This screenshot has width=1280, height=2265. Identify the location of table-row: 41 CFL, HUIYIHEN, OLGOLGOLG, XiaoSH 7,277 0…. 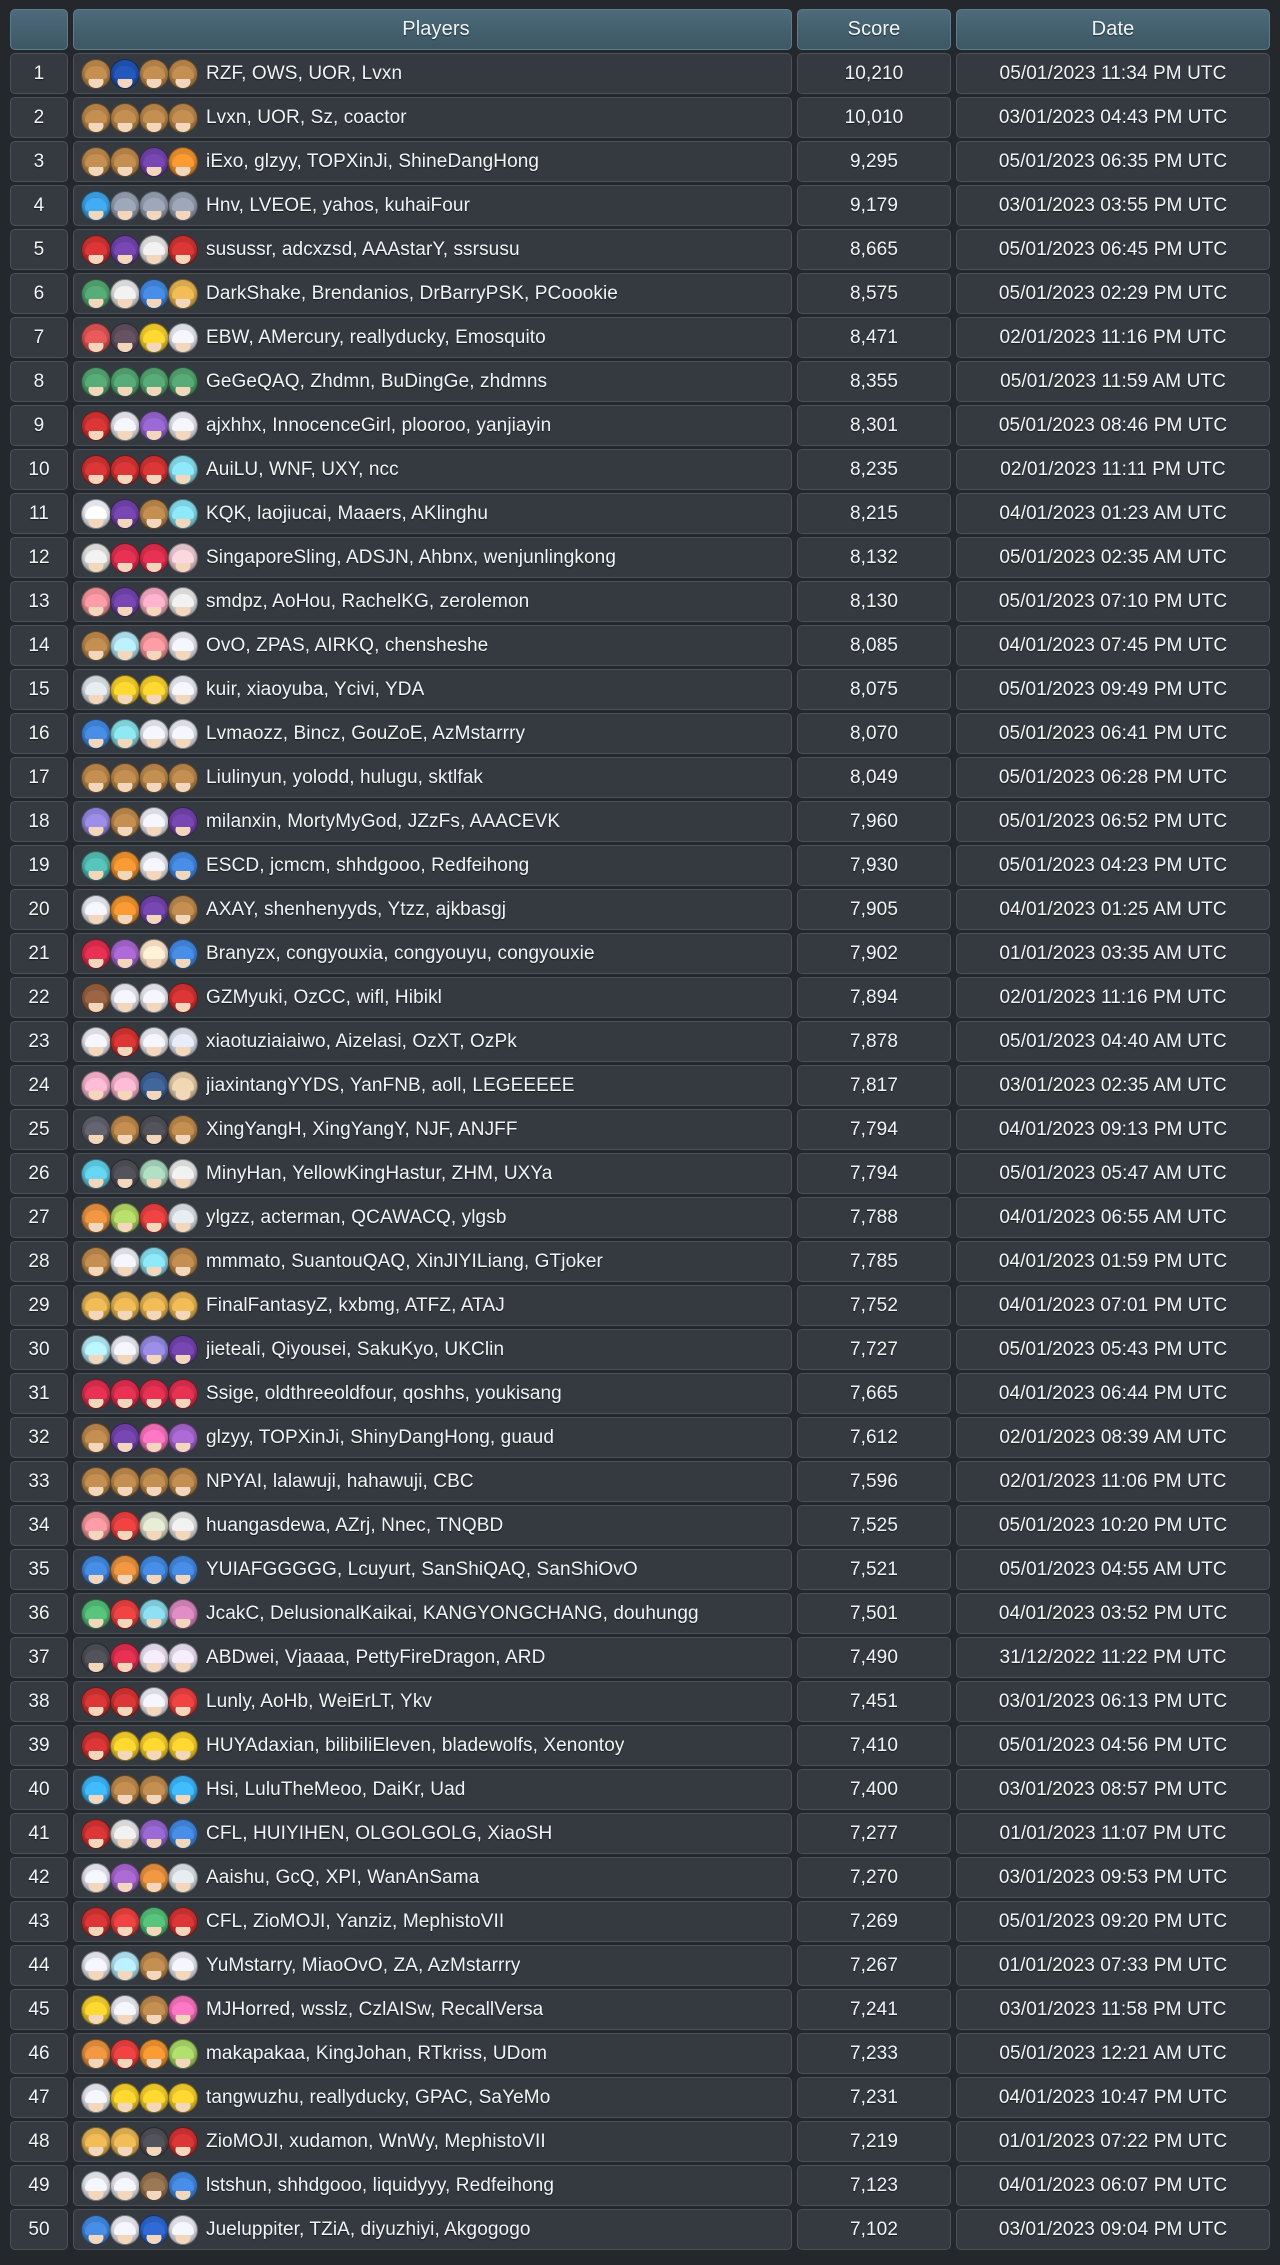
(640, 1833).